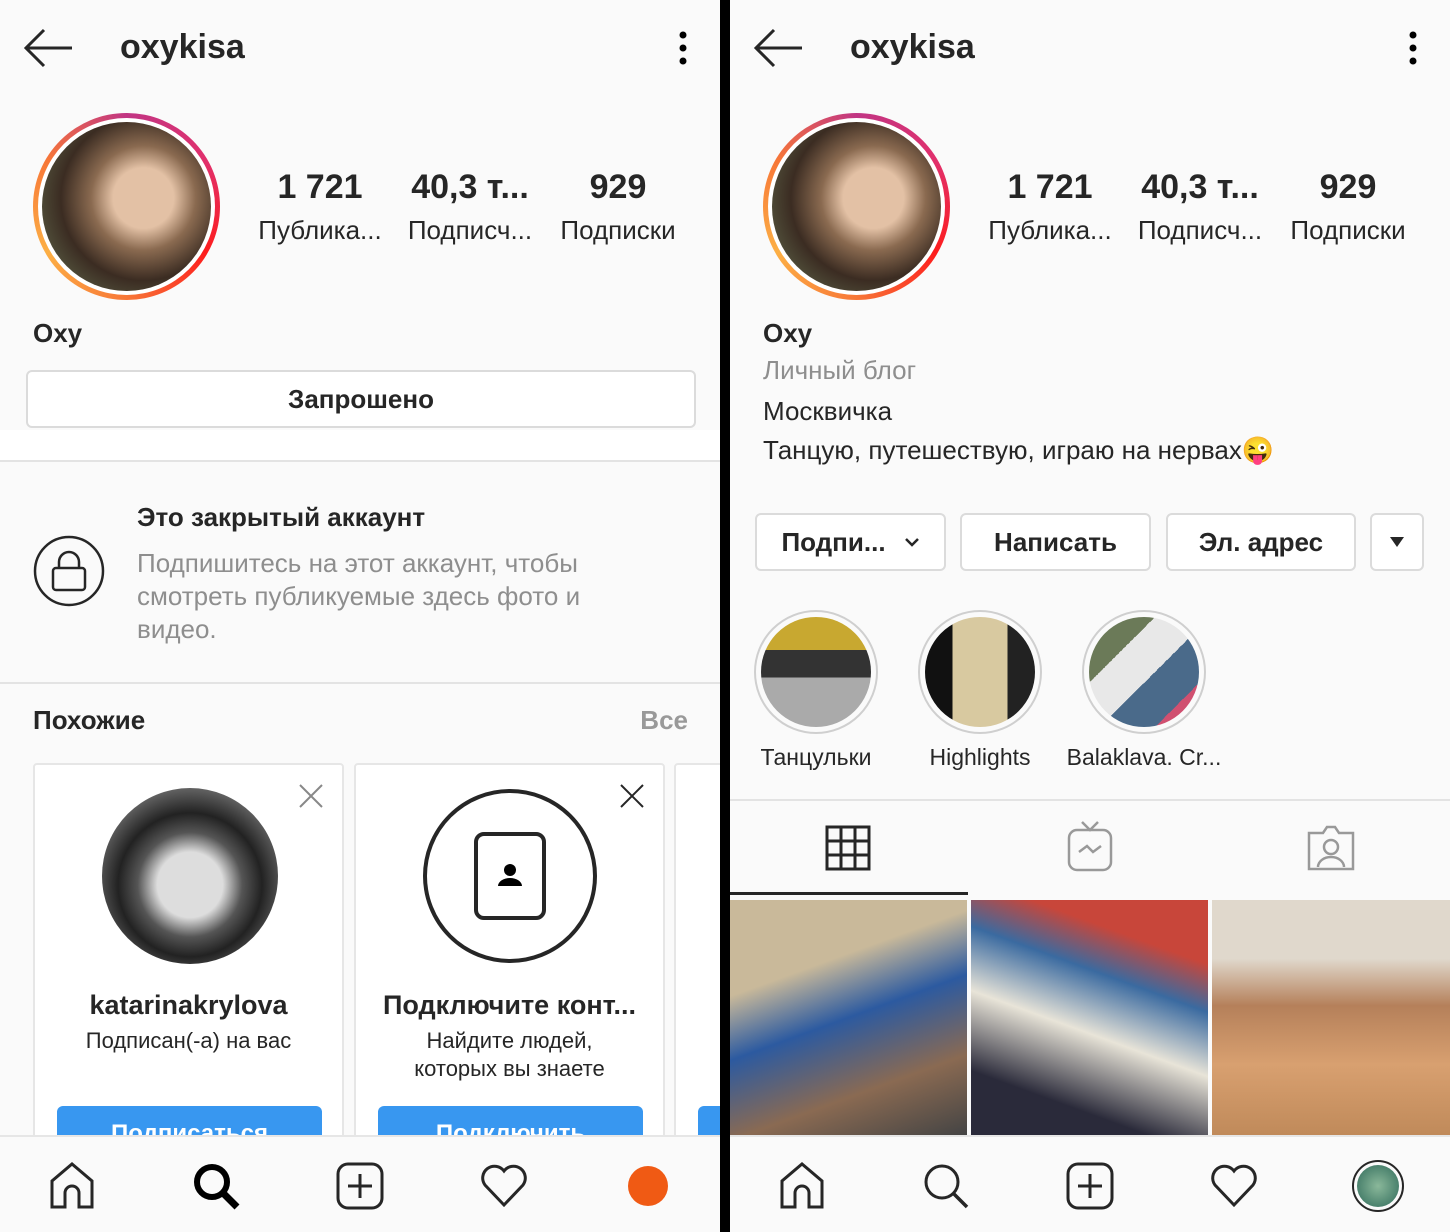  I want to click on message-button: Написать, so click(1055, 542).